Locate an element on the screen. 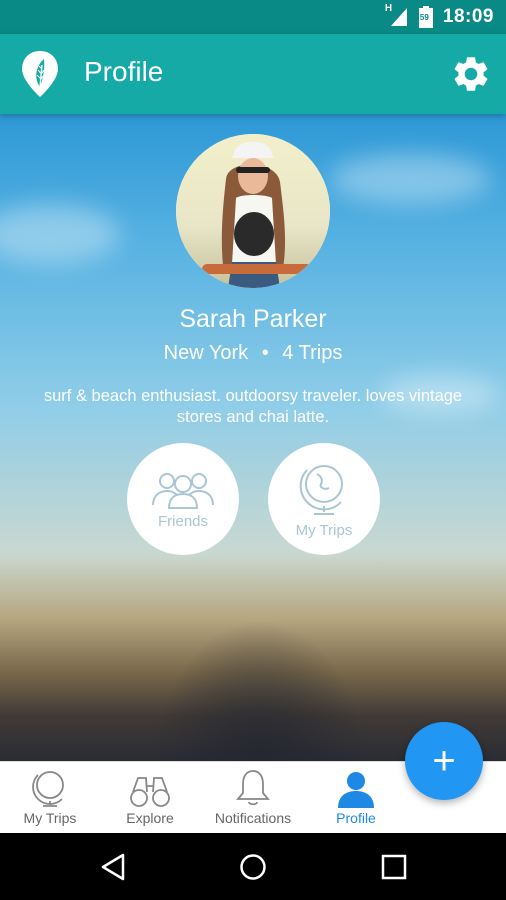  battery-icon: 59 is located at coordinates (425, 17).